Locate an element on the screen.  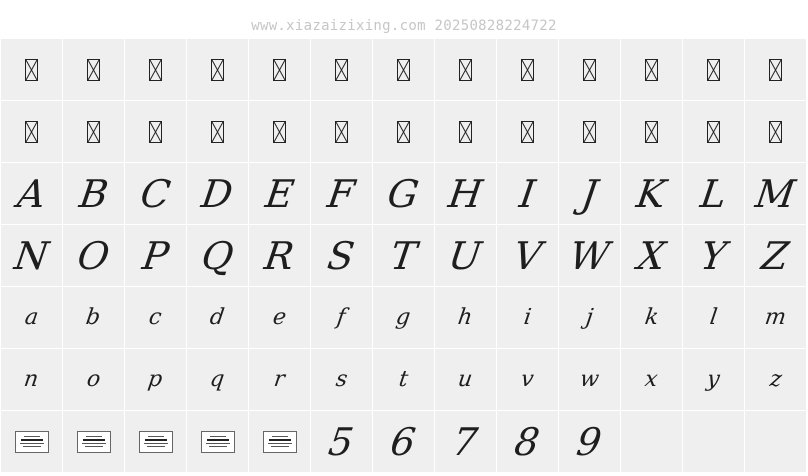
glyph-char: p is located at coordinates (155, 379).